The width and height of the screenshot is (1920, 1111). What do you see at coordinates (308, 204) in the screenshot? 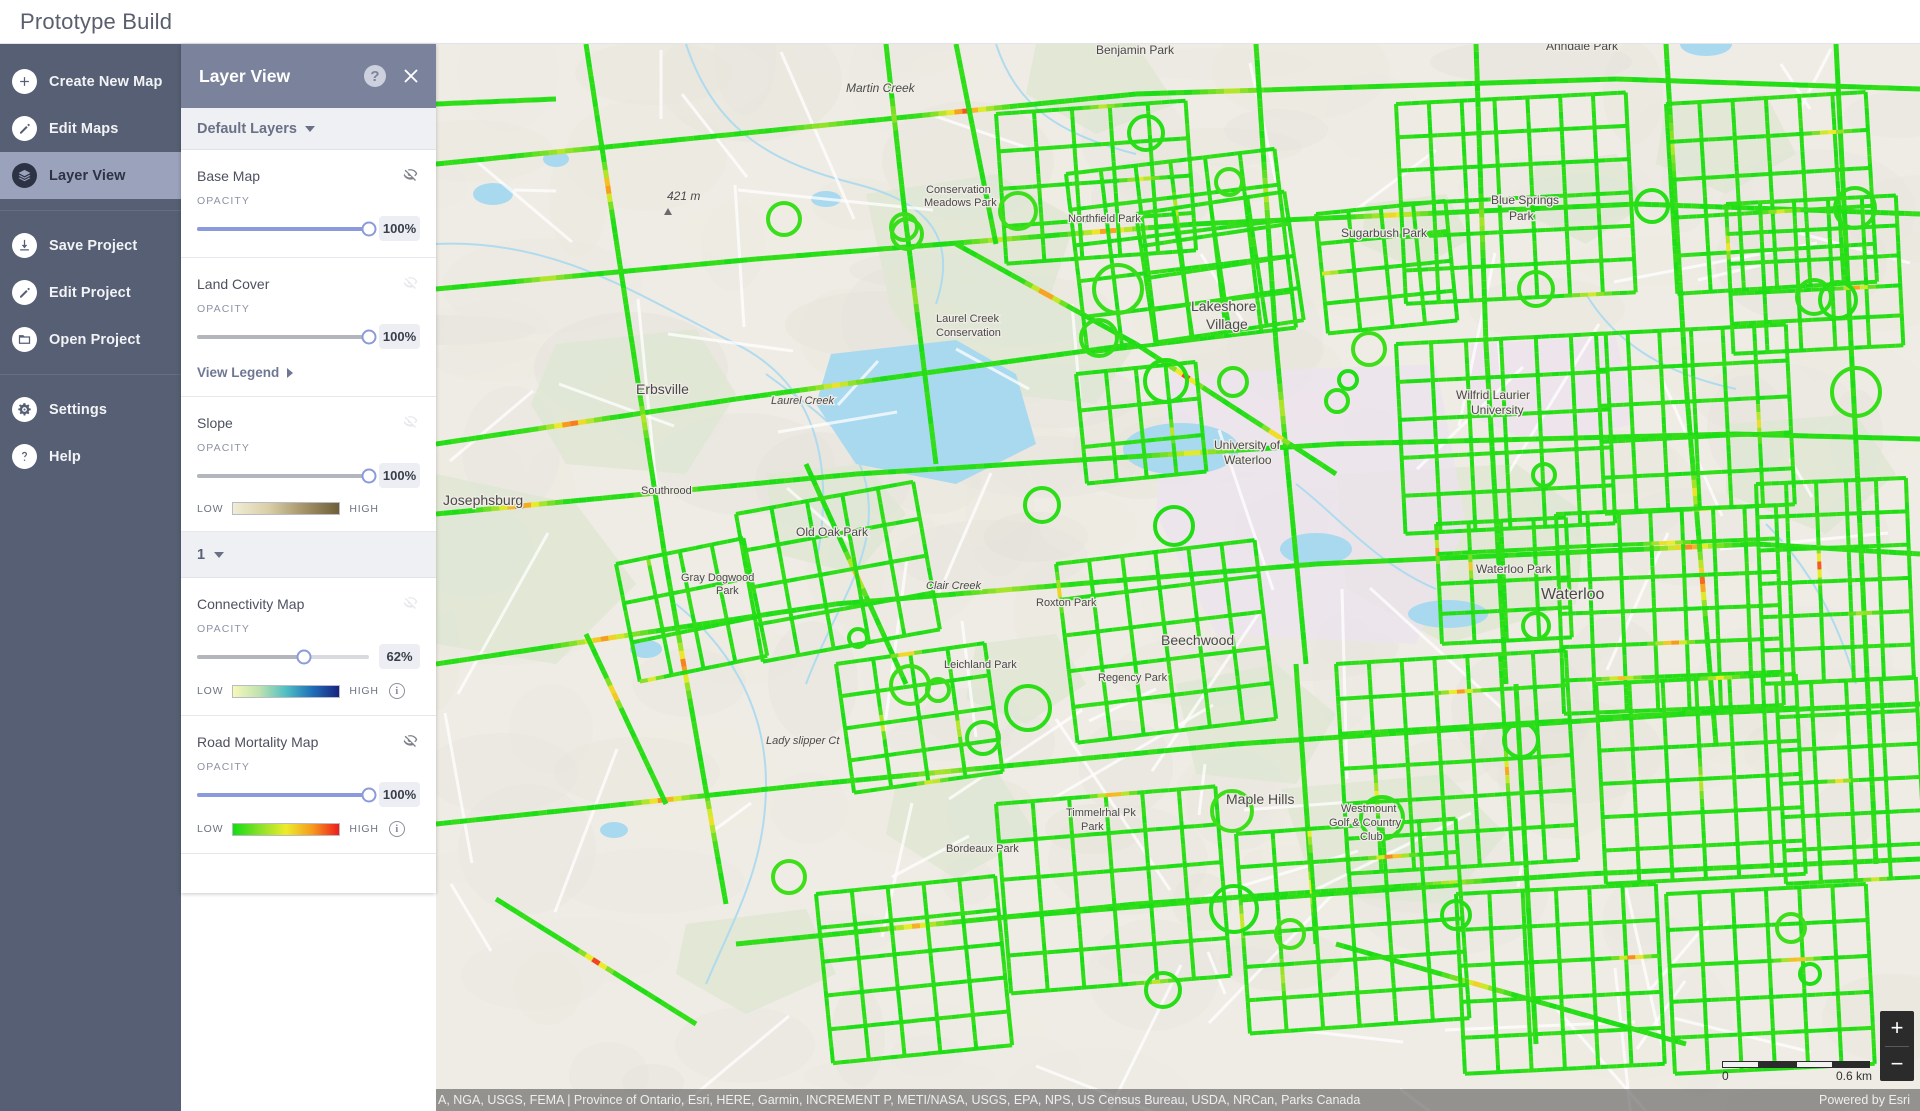
I see `layer-card: Base Map OPACITY 100%` at bounding box center [308, 204].